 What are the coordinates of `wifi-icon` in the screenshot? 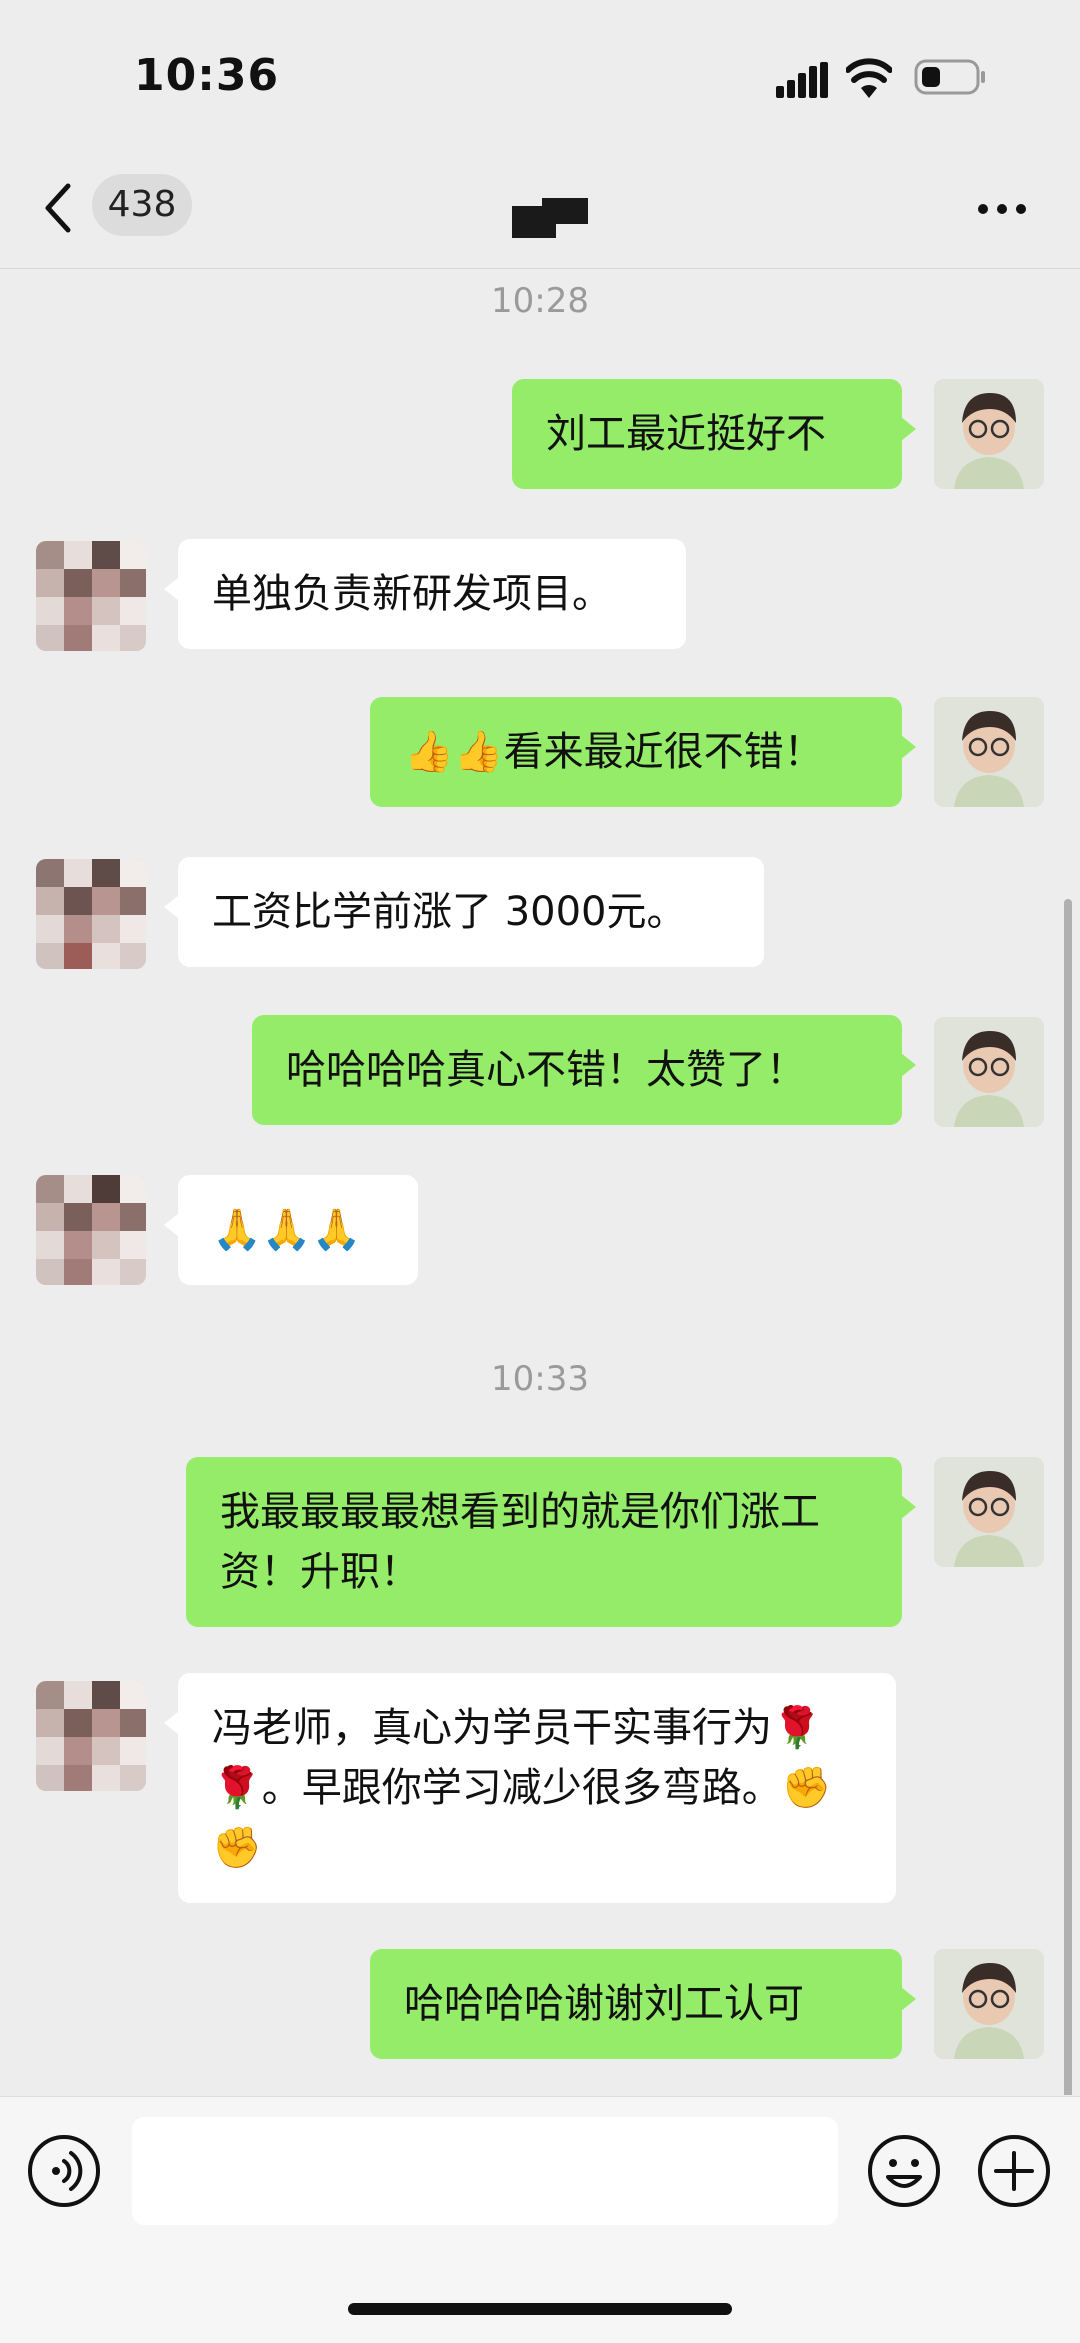 It's located at (869, 78).